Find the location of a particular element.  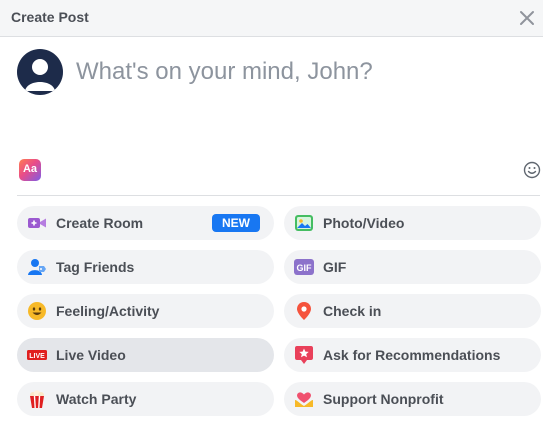

live-video-button: LIVE Live Video is located at coordinates (145, 355).